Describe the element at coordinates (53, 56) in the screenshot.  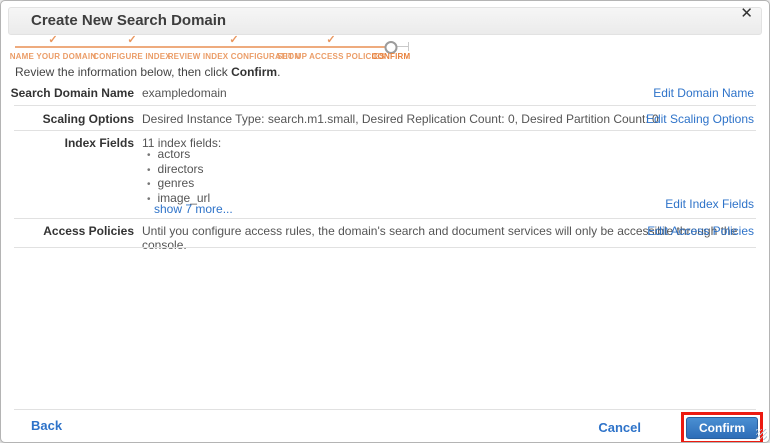
I see `wizard-step-name-your-domain: NAME YOUR DOMAIN` at that location.